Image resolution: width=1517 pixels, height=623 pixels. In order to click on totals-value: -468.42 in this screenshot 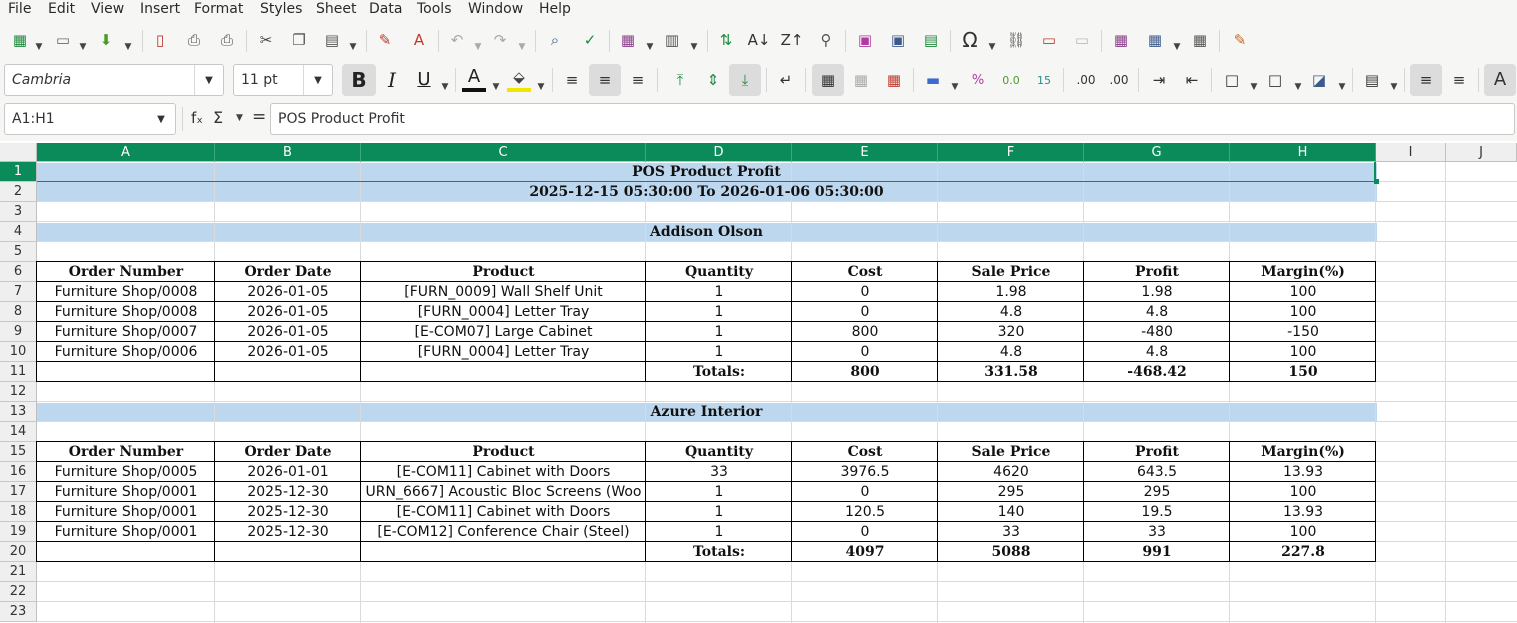, I will do `click(1157, 372)`.